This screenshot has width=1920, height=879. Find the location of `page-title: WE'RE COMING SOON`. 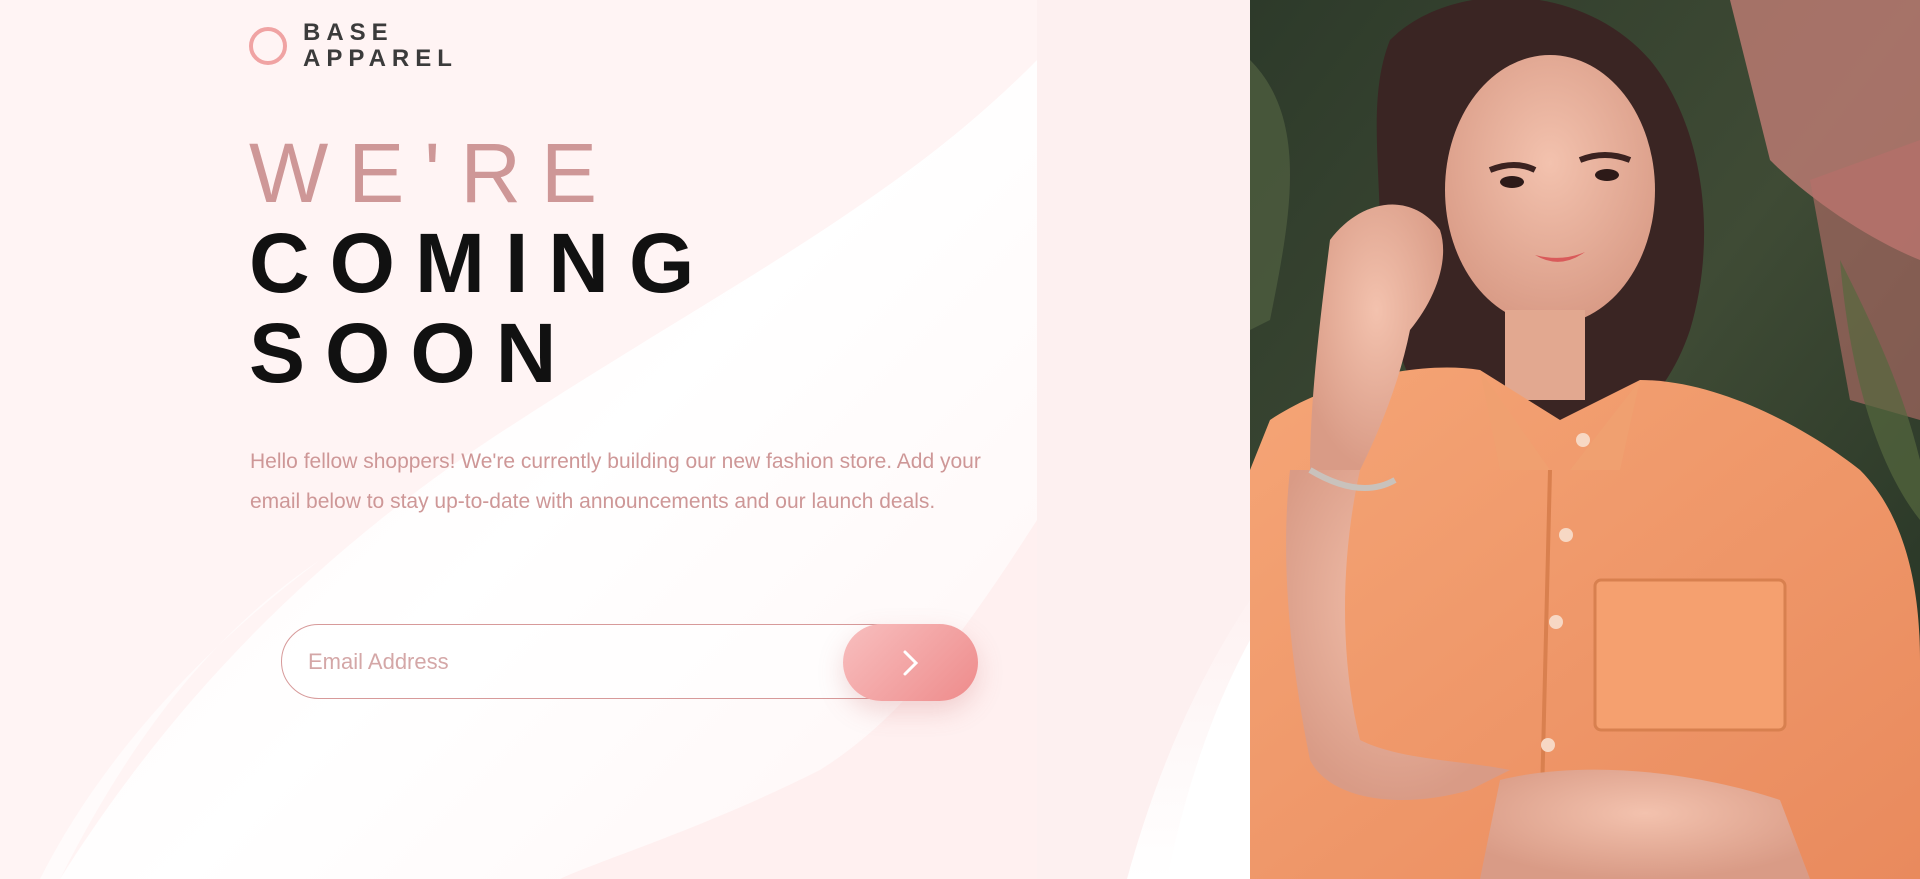

page-title: WE'RE COMING SOON is located at coordinates (481, 263).